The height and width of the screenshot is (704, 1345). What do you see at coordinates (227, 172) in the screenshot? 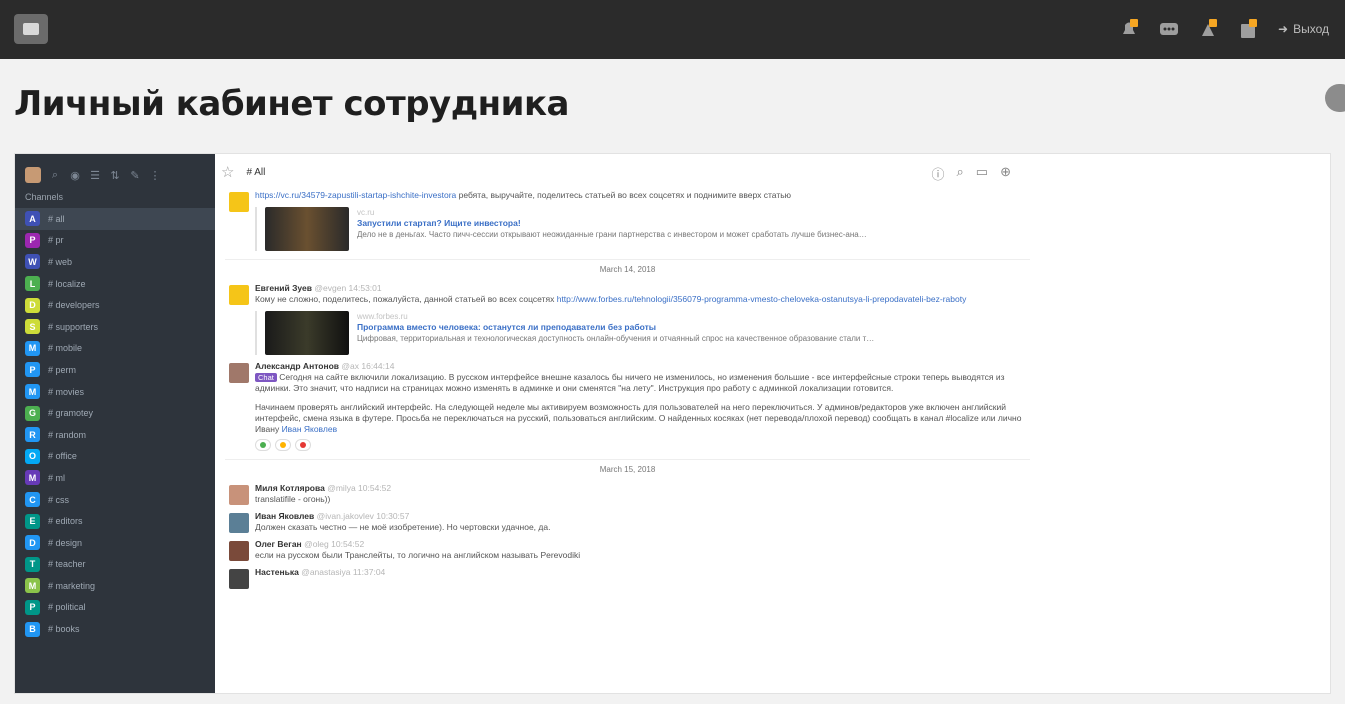
I see `star-icon: ☆` at bounding box center [227, 172].